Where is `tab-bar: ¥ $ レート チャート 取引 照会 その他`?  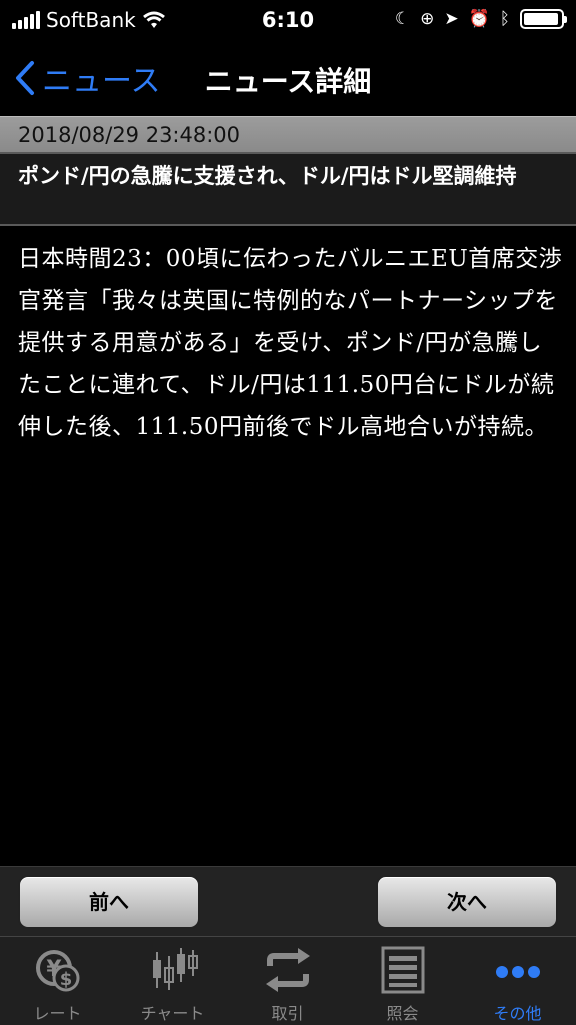
tab-bar: ¥ $ レート チャート 取引 照会 その他 is located at coordinates (288, 980).